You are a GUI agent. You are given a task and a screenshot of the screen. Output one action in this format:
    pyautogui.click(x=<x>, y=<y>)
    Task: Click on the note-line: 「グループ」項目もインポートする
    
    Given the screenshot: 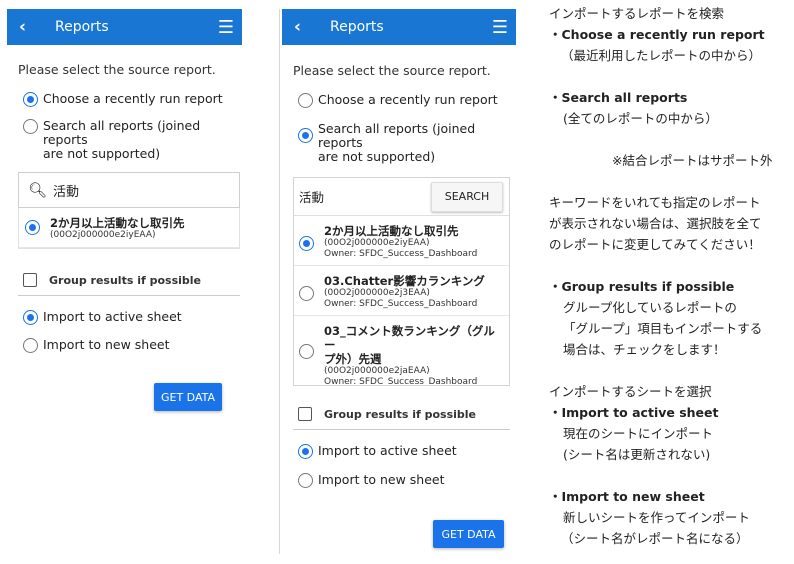 What is the action you would take?
    pyautogui.click(x=663, y=328)
    